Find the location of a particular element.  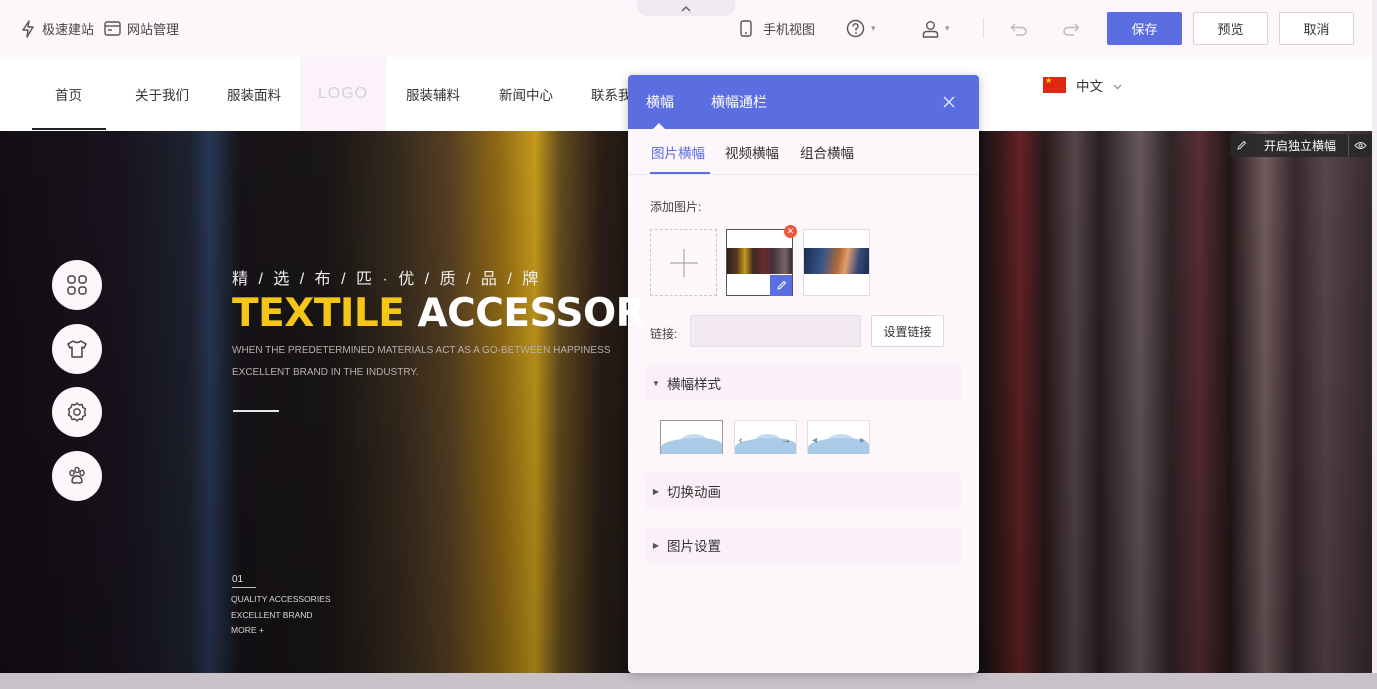

account-dropdown: ▾ is located at coordinates (936, 28).